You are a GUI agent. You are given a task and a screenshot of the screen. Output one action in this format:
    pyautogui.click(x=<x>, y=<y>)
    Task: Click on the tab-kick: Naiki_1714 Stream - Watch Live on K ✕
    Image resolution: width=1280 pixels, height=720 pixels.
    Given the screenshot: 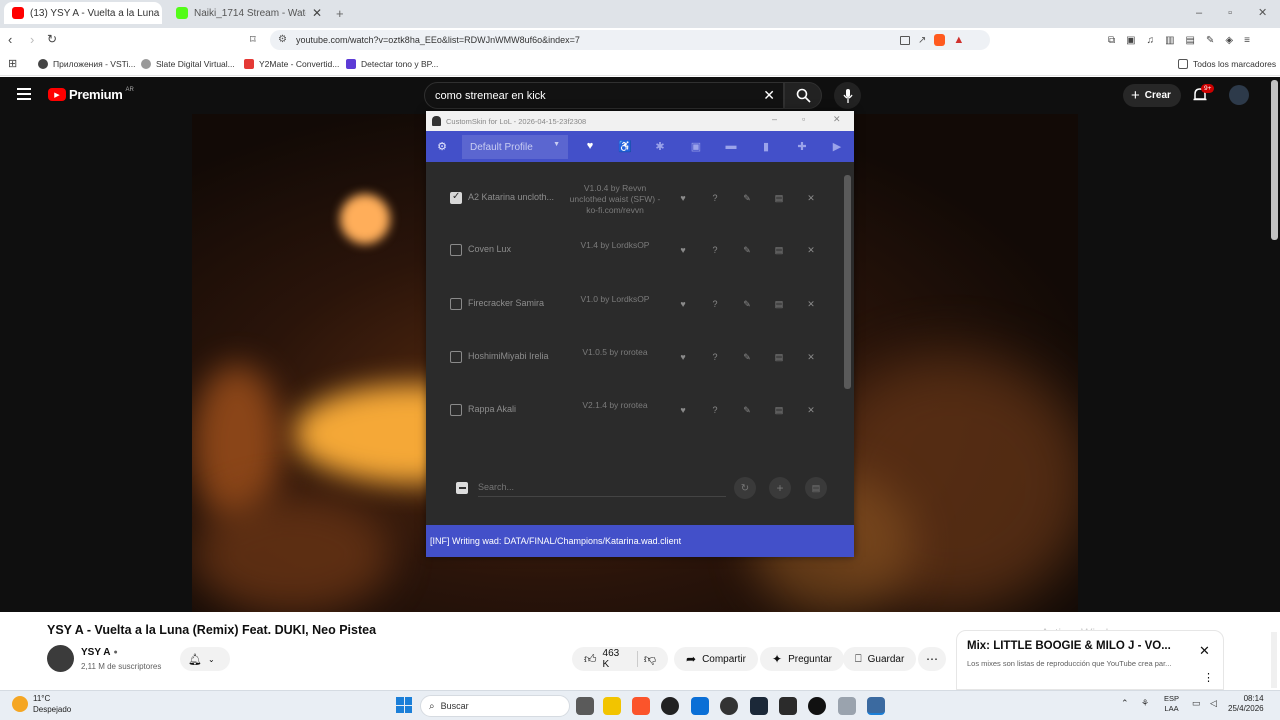 What is the action you would take?
    pyautogui.click(x=249, y=13)
    